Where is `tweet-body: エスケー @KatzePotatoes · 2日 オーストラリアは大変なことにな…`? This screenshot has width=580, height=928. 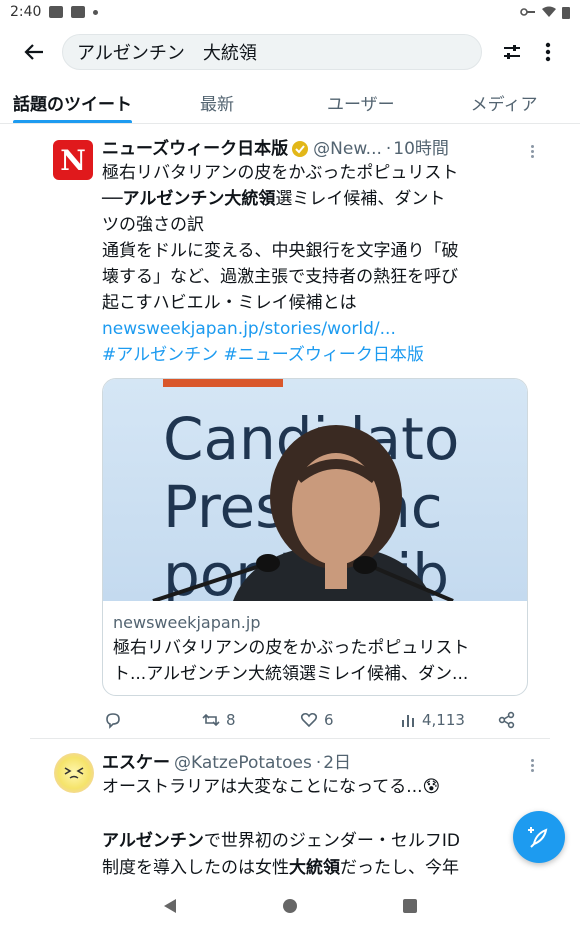 tweet-body: エスケー @KatzePotatoes · 2日 オーストラリアは大変なことにな… is located at coordinates (317, 817).